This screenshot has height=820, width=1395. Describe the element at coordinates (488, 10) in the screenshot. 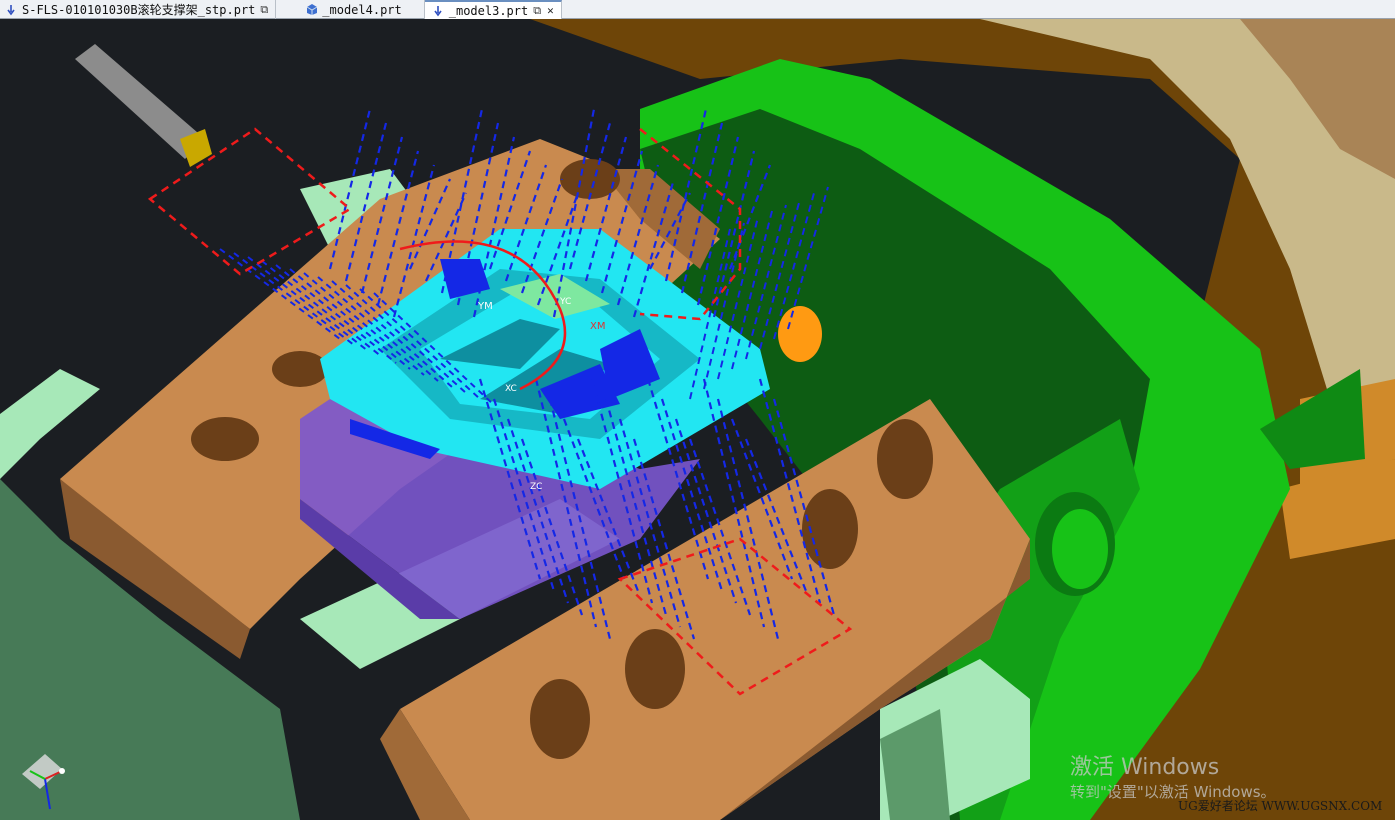

I see `tab-label: _model3.prt` at that location.